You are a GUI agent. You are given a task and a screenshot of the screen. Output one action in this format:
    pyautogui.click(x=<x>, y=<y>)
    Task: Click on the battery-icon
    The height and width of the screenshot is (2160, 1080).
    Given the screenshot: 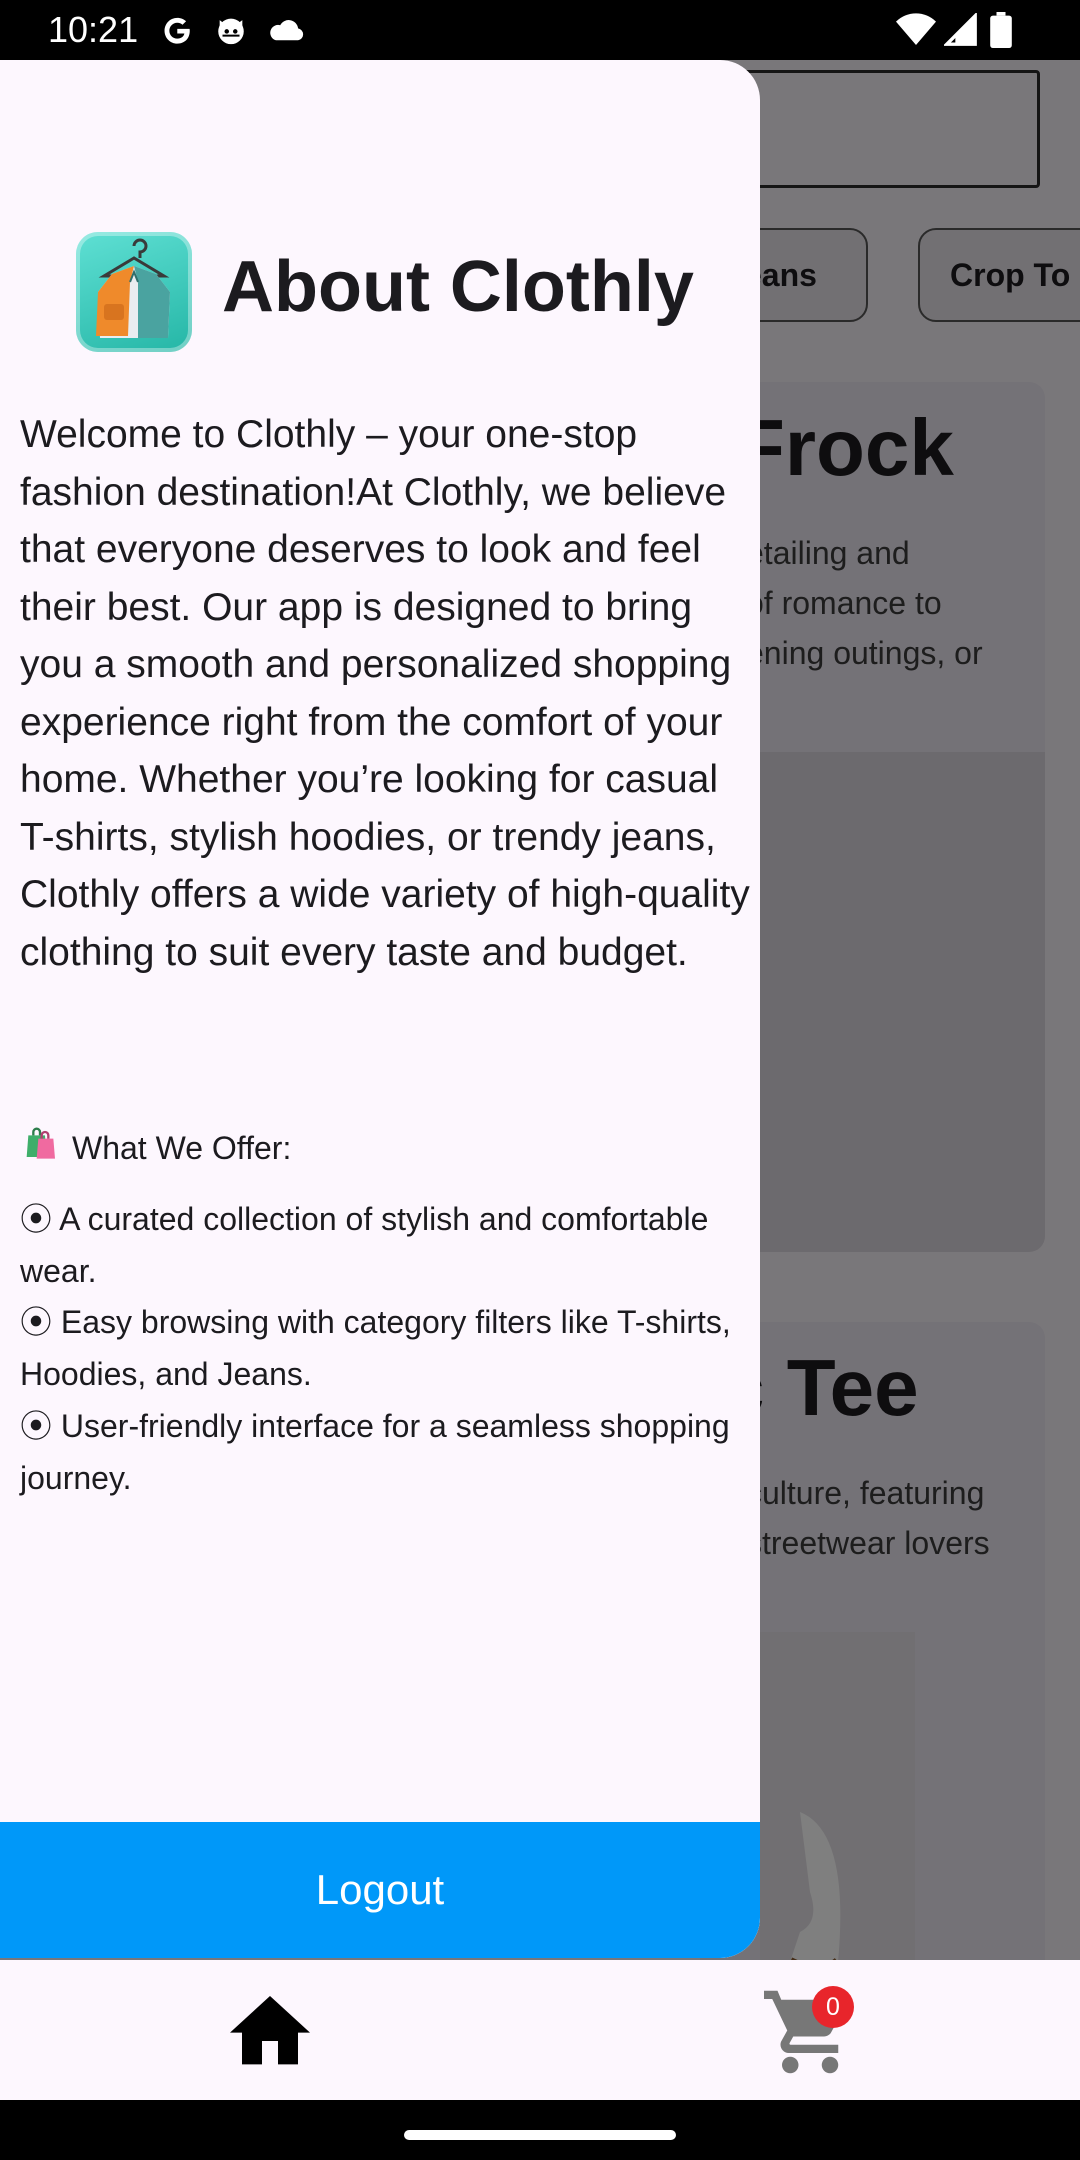 What is the action you would take?
    pyautogui.click(x=1001, y=30)
    